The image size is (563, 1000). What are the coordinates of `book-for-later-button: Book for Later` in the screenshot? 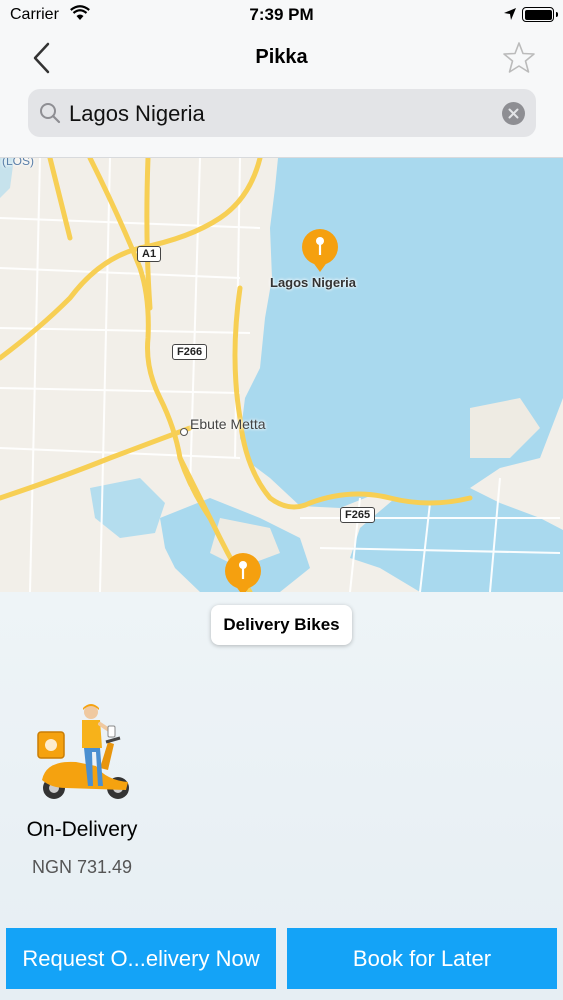 It's located at (422, 958).